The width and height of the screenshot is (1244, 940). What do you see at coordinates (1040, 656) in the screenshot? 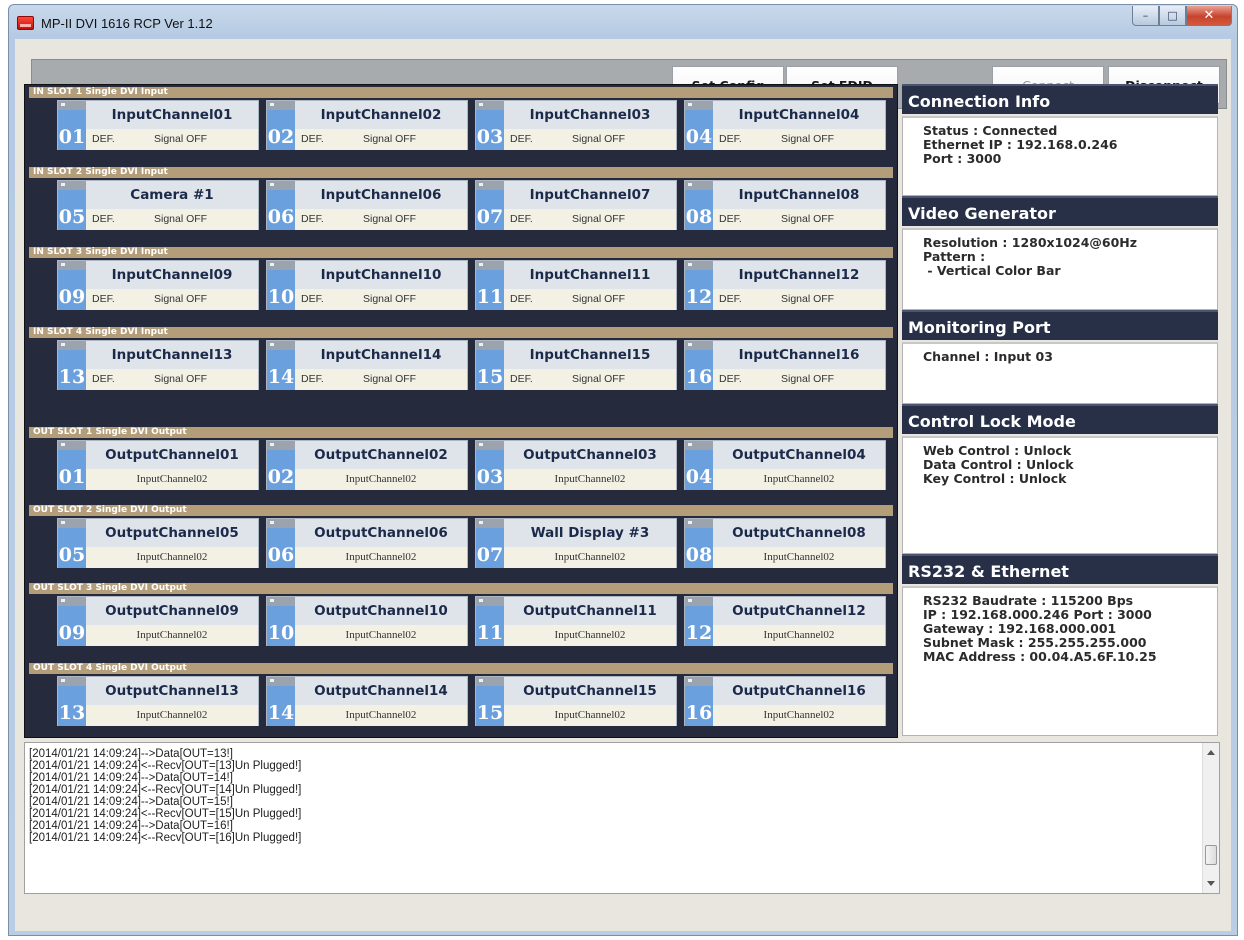
I see `info-line: MAC Address : 00.04.A5.6F.10.25` at bounding box center [1040, 656].